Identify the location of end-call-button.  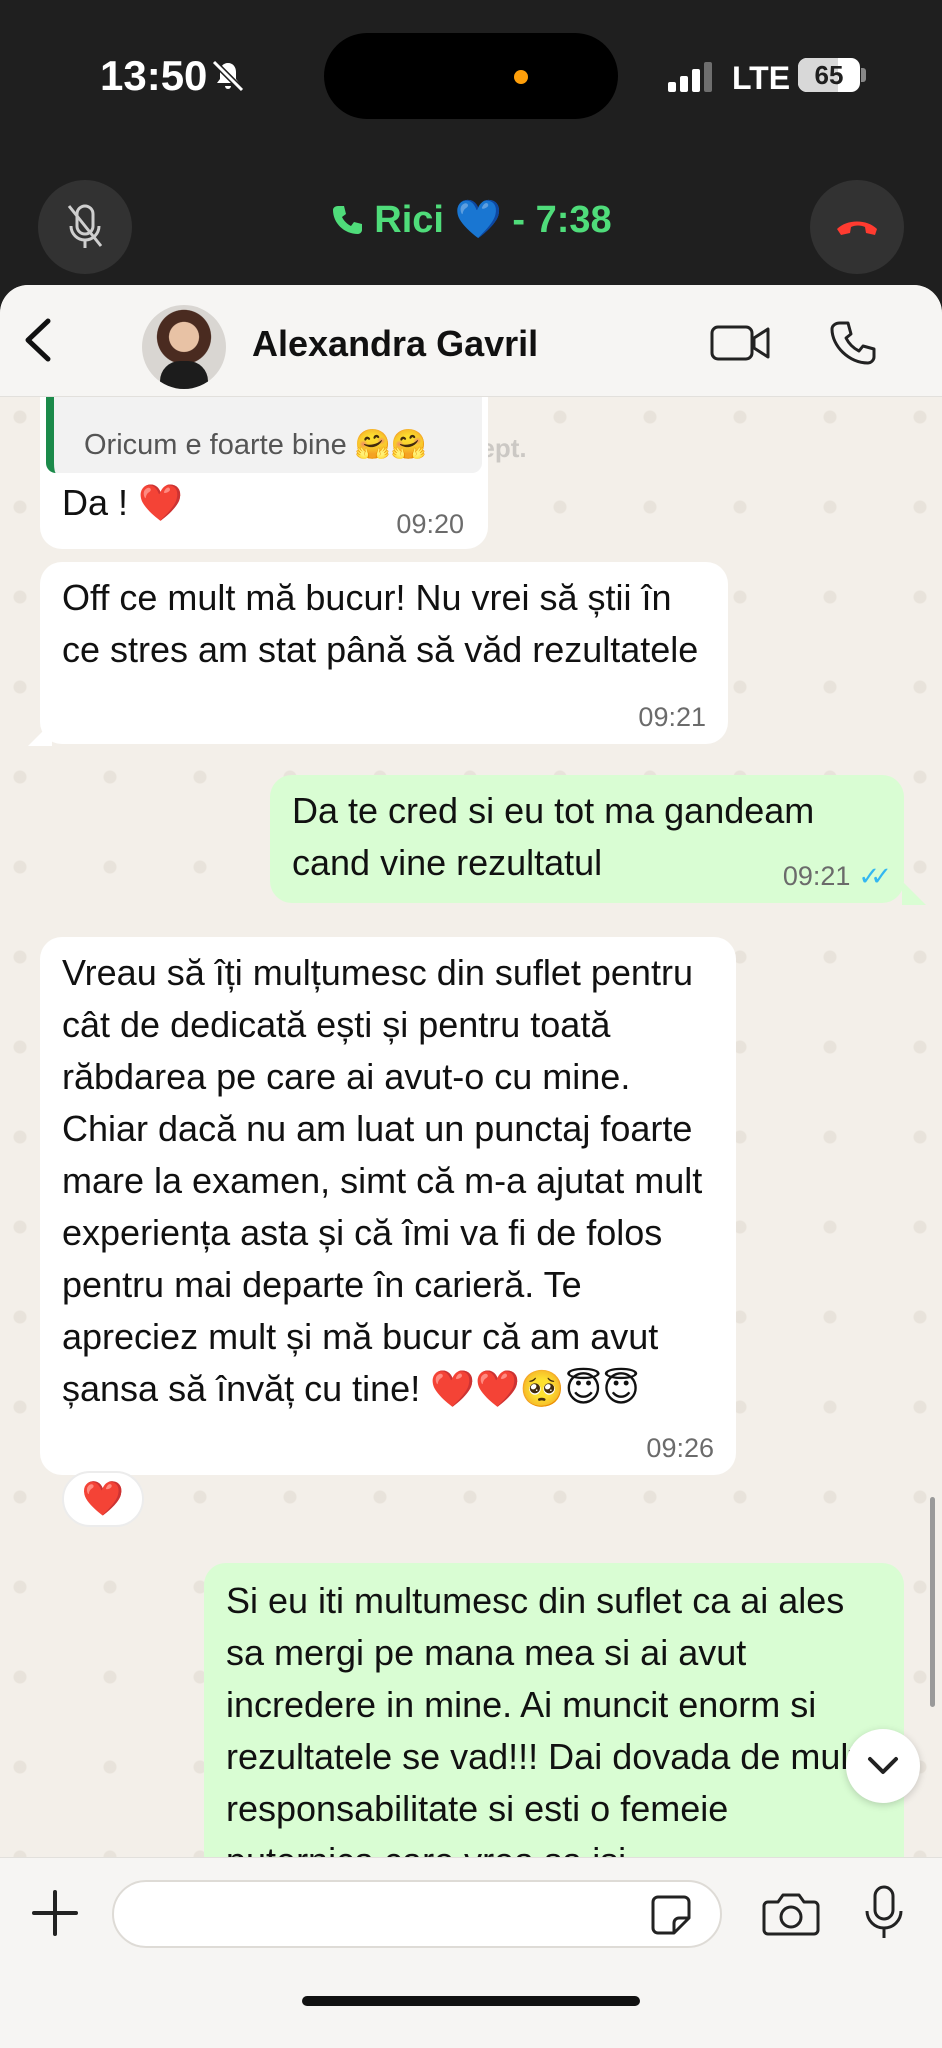
(857, 227).